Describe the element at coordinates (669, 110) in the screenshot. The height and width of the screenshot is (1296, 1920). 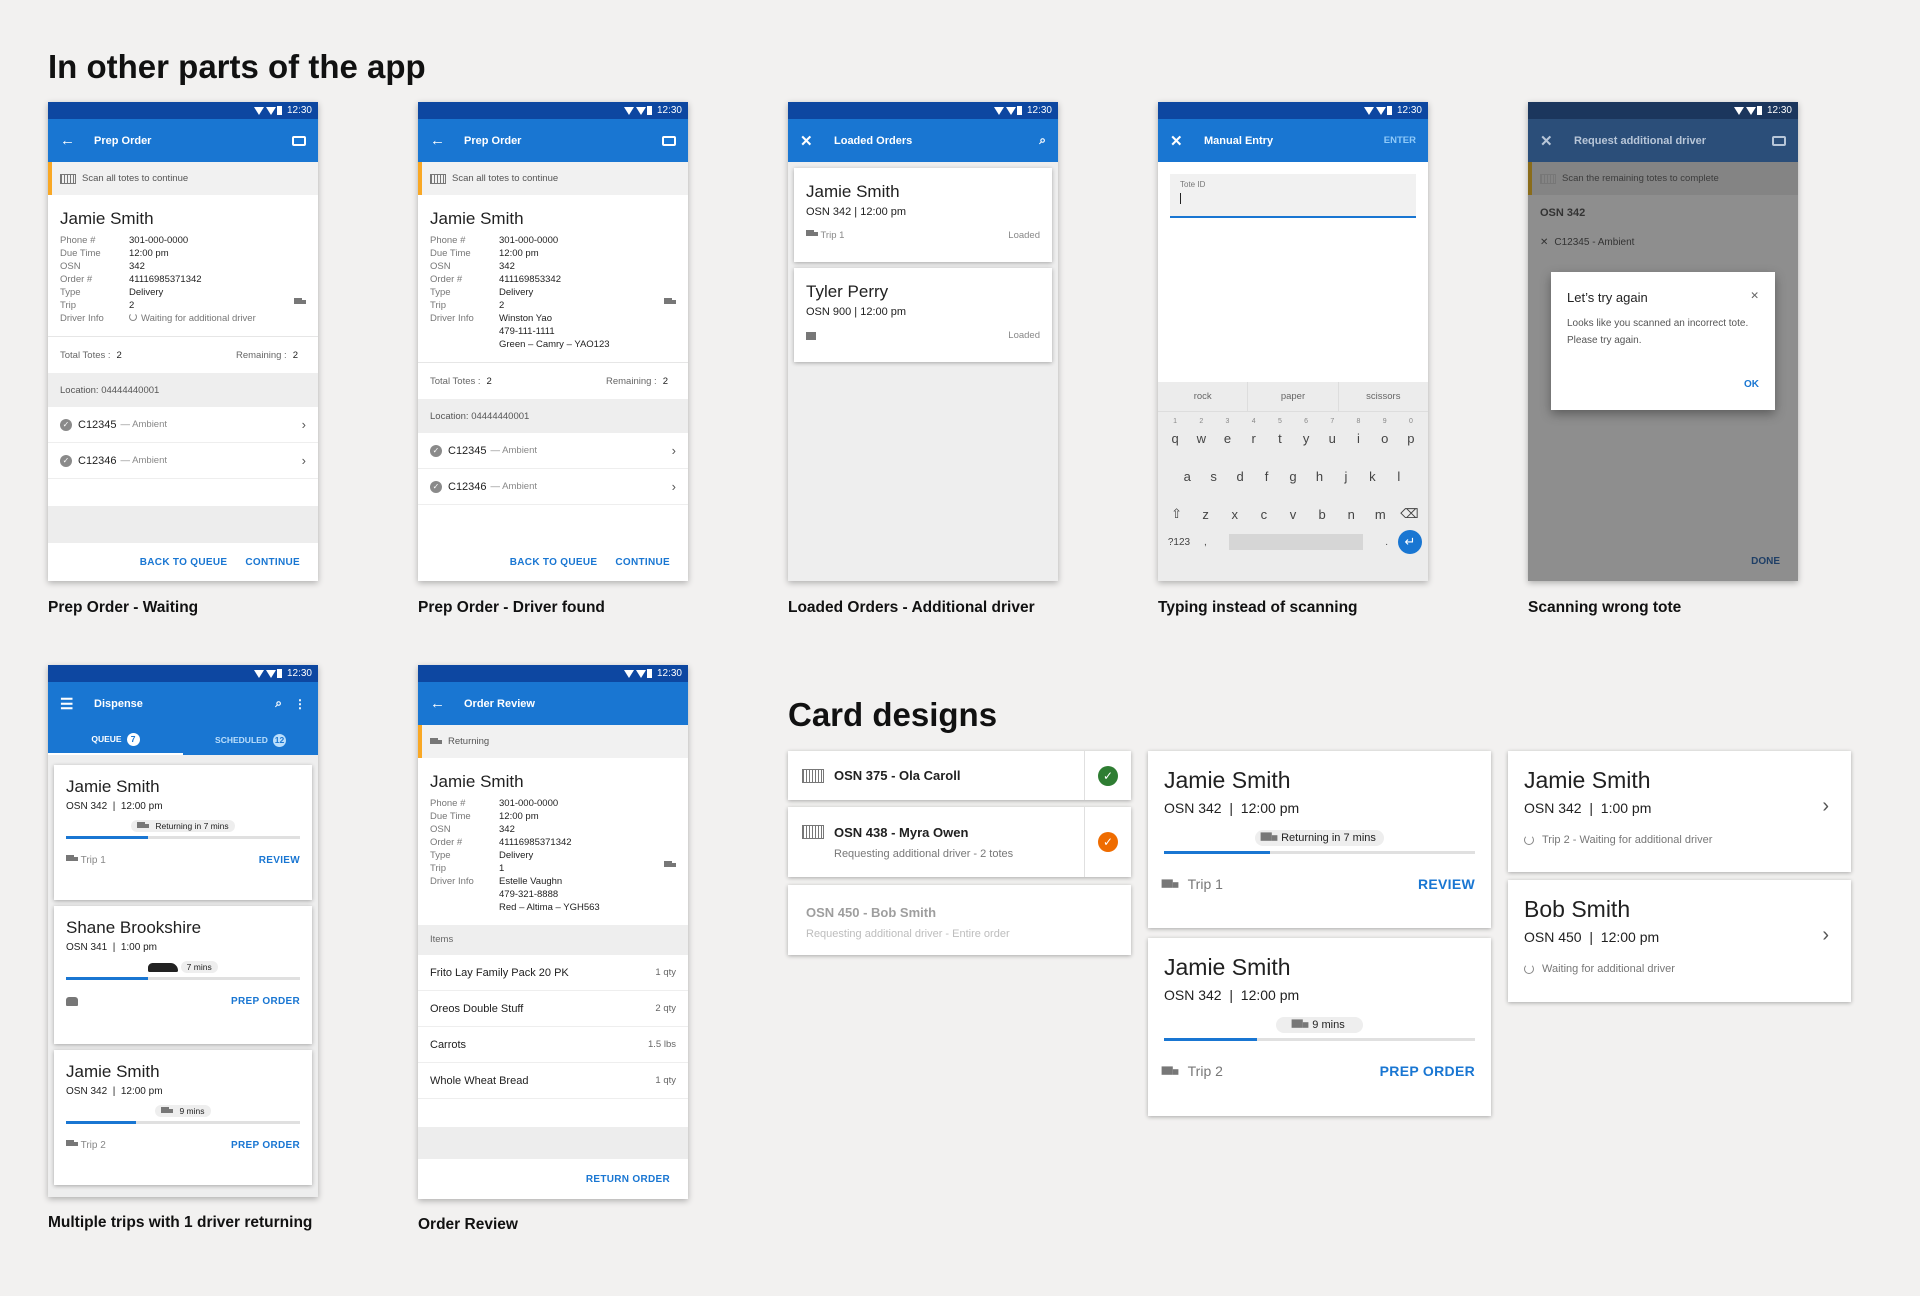
I see `status-time: 12:30` at that location.